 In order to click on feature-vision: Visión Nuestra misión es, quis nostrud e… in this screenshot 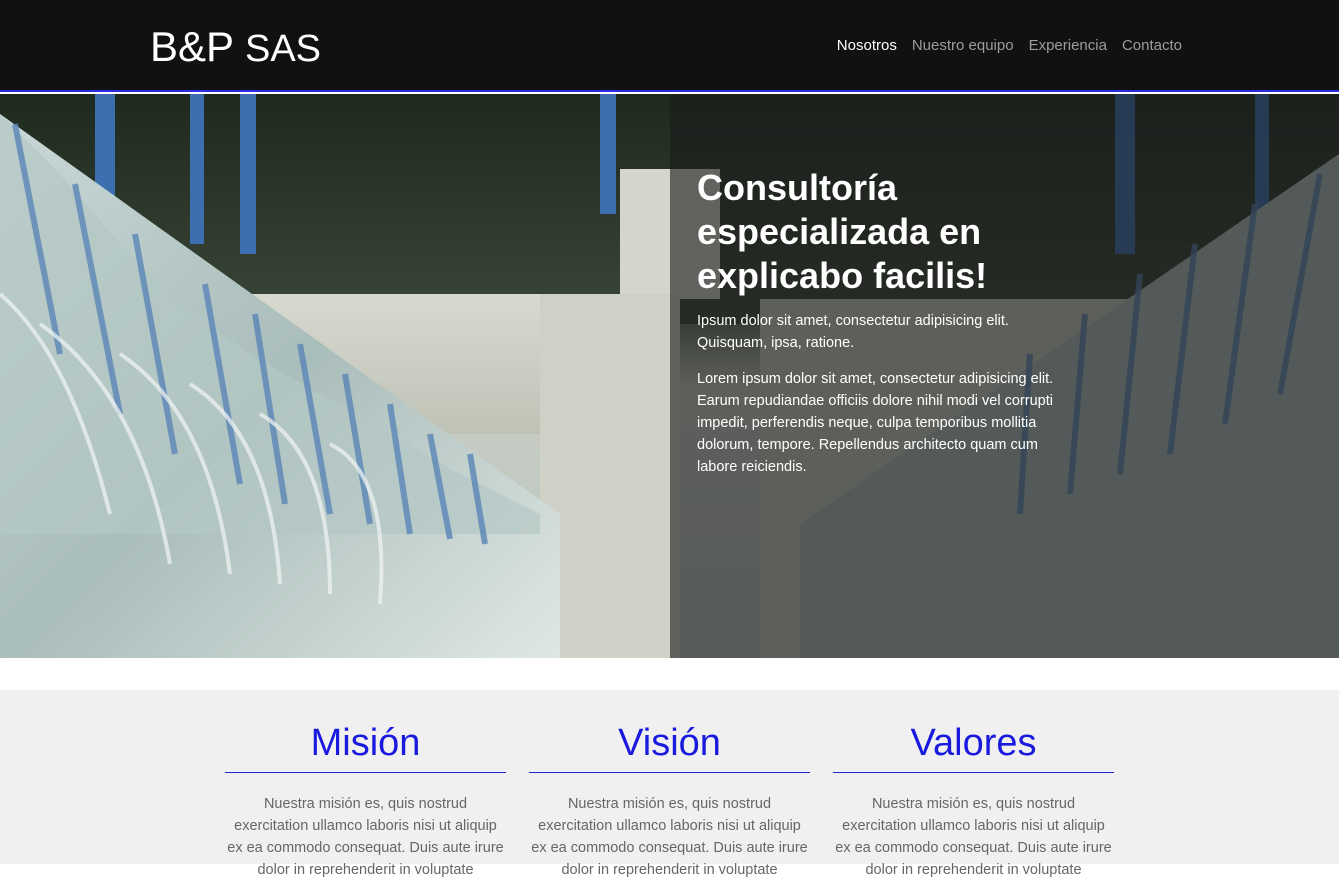, I will do `click(669, 800)`.